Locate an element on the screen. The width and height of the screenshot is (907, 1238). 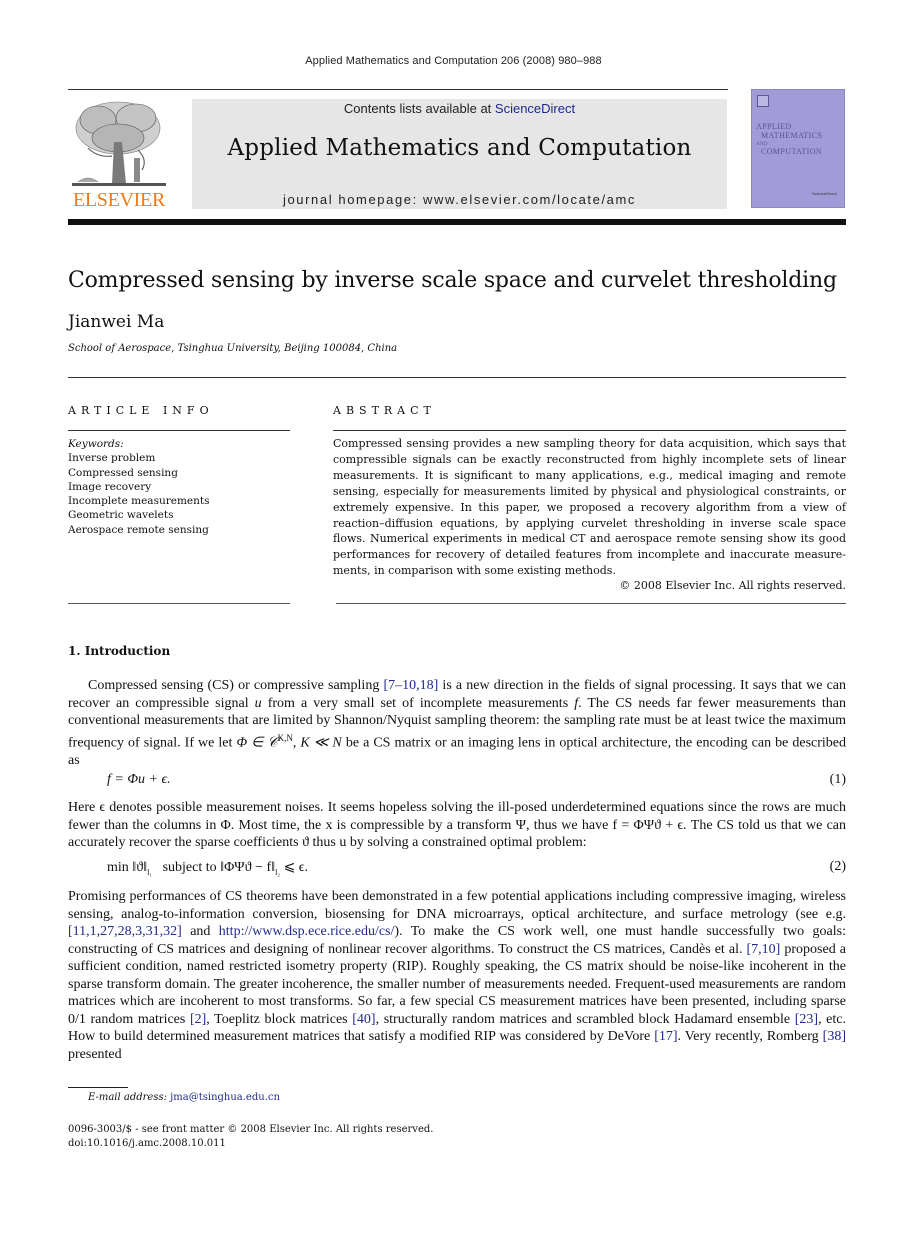
keyword-item: Compressed sensing is located at coordinates (123, 472).